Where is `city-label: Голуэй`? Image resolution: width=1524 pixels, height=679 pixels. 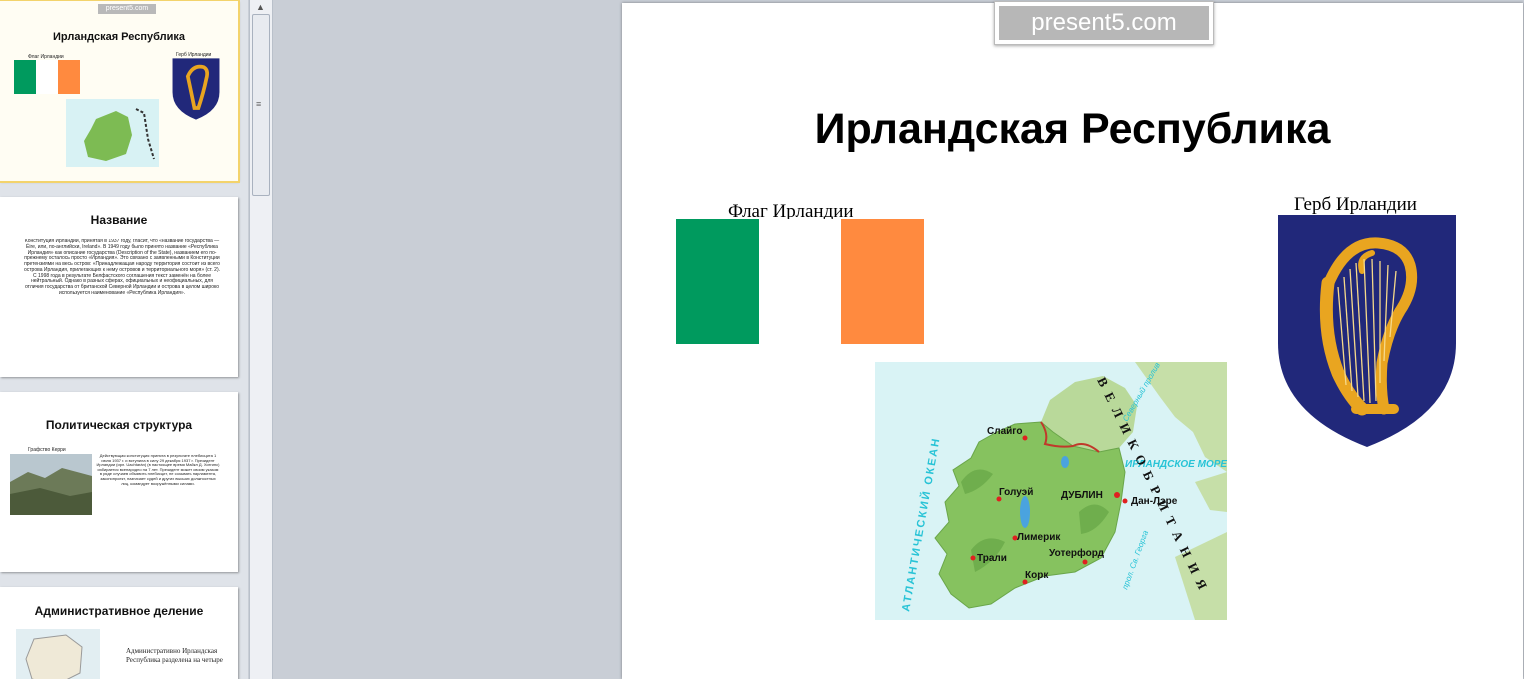 city-label: Голуэй is located at coordinates (1016, 492).